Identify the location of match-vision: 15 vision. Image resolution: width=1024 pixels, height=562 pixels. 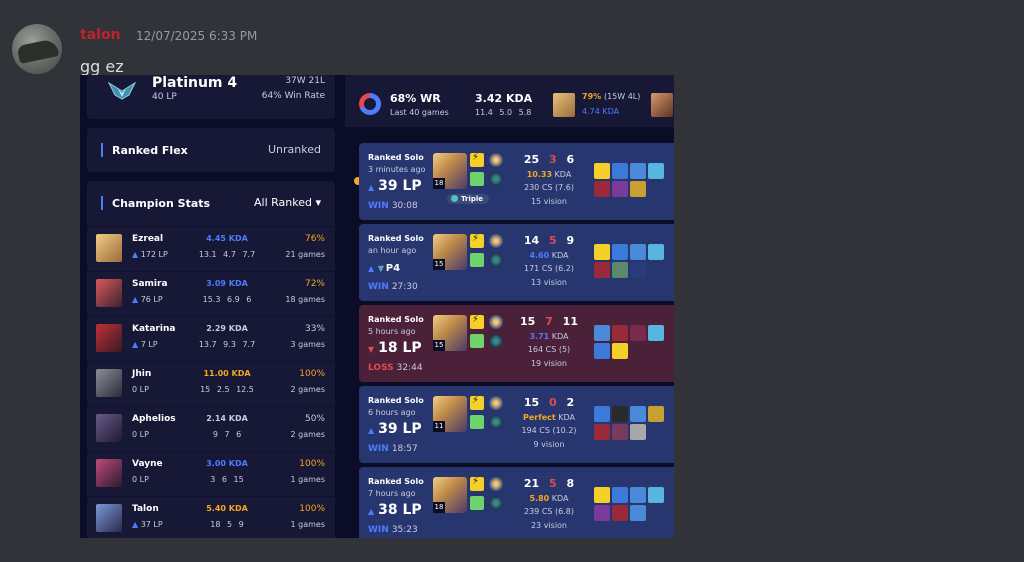
(549, 201).